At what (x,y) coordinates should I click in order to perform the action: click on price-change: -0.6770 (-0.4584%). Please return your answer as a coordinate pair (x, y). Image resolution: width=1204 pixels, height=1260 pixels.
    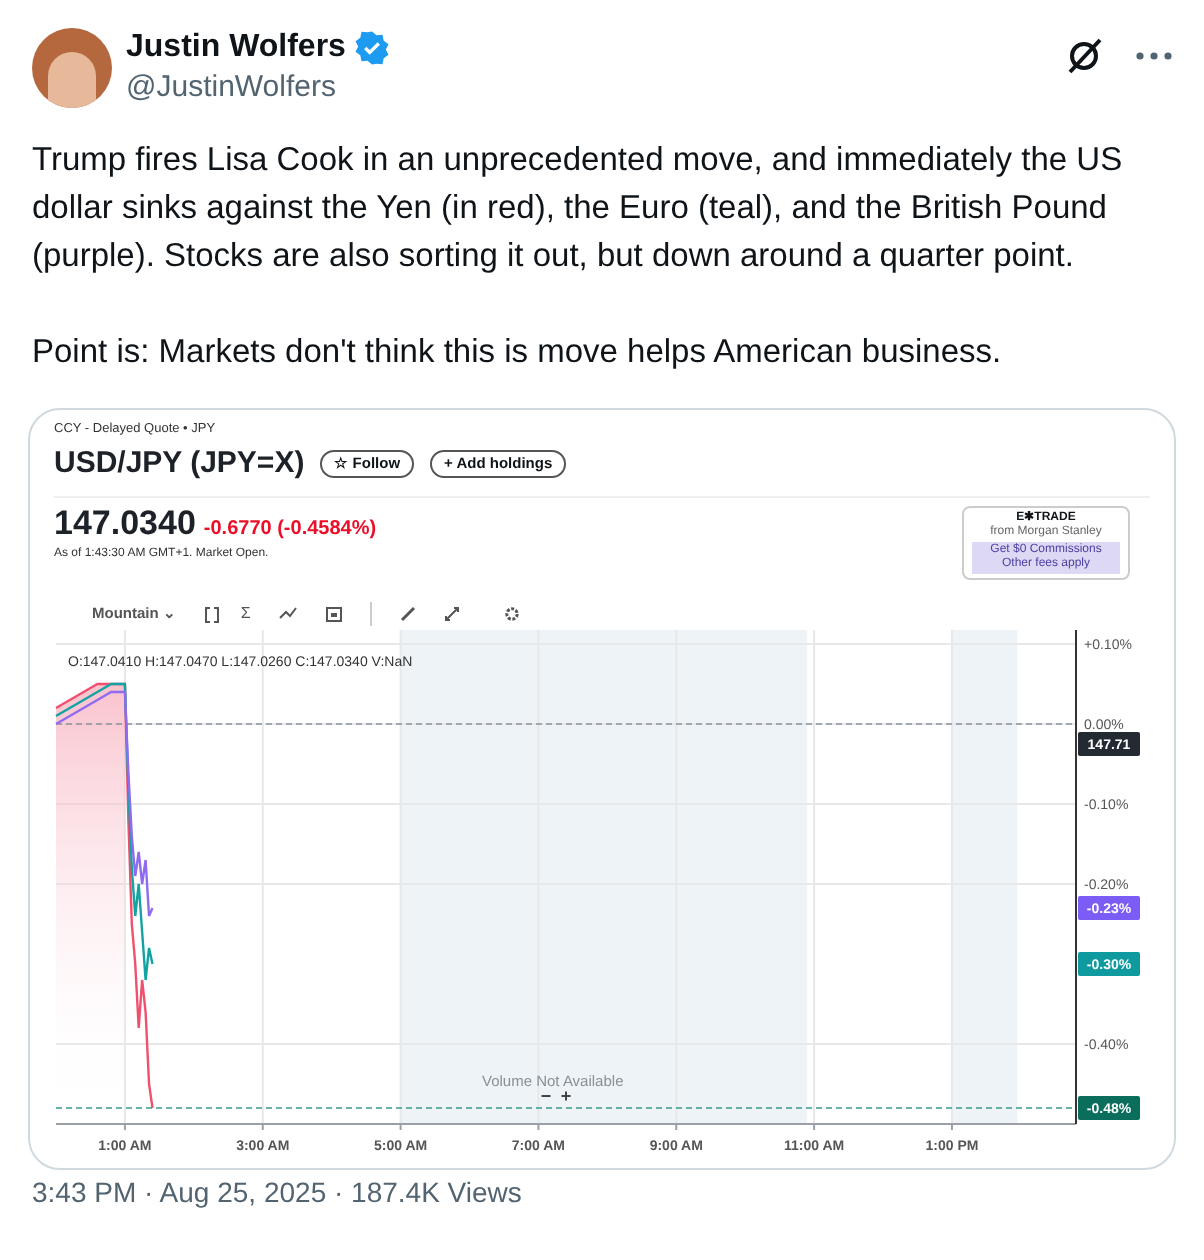
    Looking at the image, I should click on (290, 530).